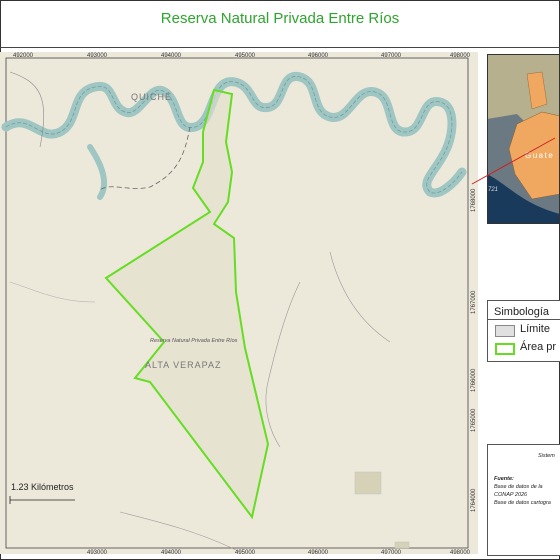  Describe the element at coordinates (535, 329) in the screenshot. I see `legend-label-limite: Límite` at that location.